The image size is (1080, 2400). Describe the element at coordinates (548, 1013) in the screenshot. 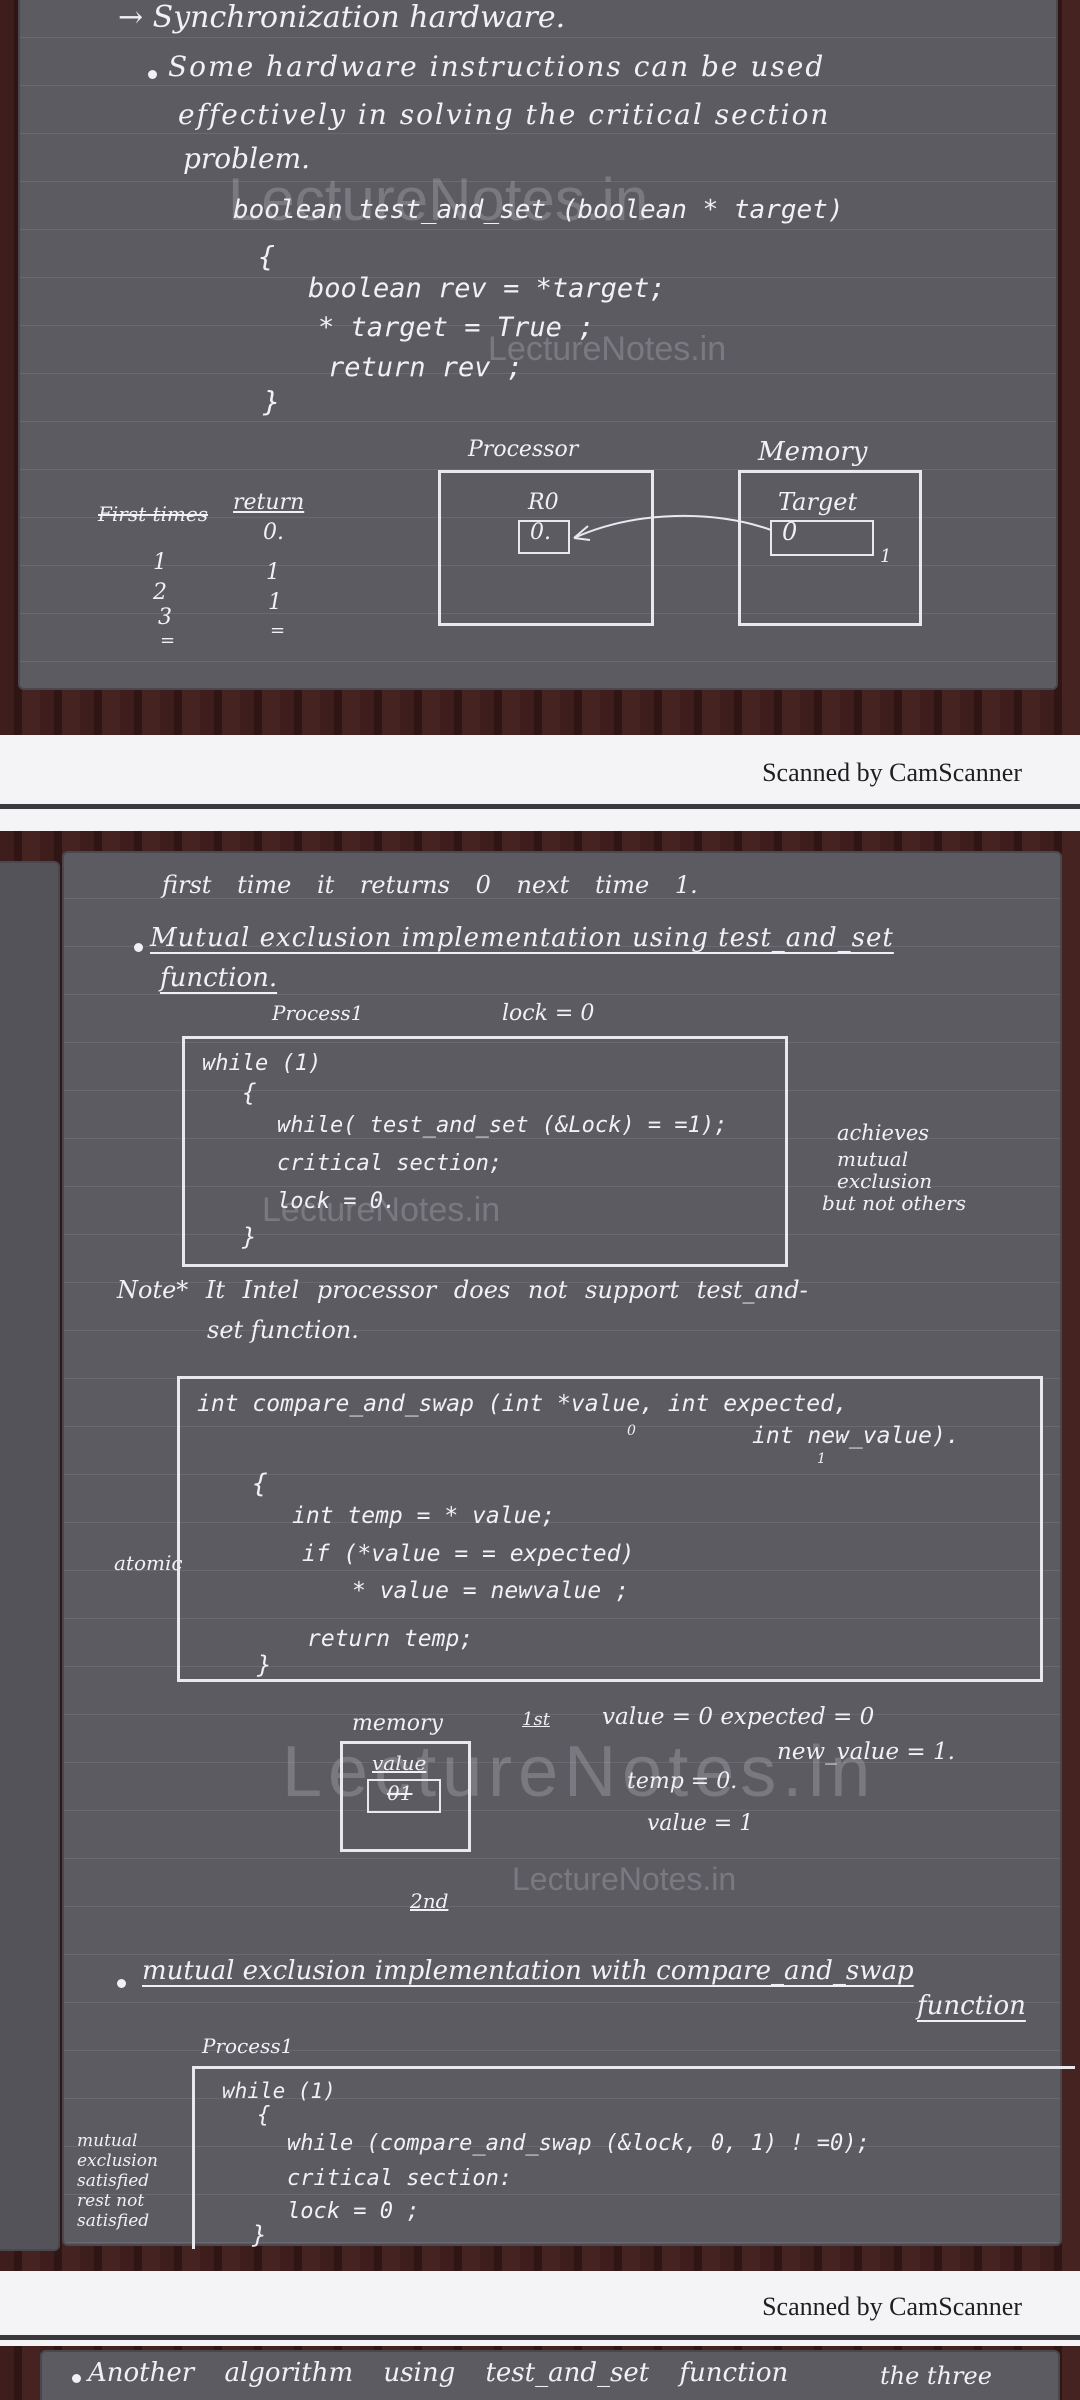

I see `lock-init: lock = 0` at that location.